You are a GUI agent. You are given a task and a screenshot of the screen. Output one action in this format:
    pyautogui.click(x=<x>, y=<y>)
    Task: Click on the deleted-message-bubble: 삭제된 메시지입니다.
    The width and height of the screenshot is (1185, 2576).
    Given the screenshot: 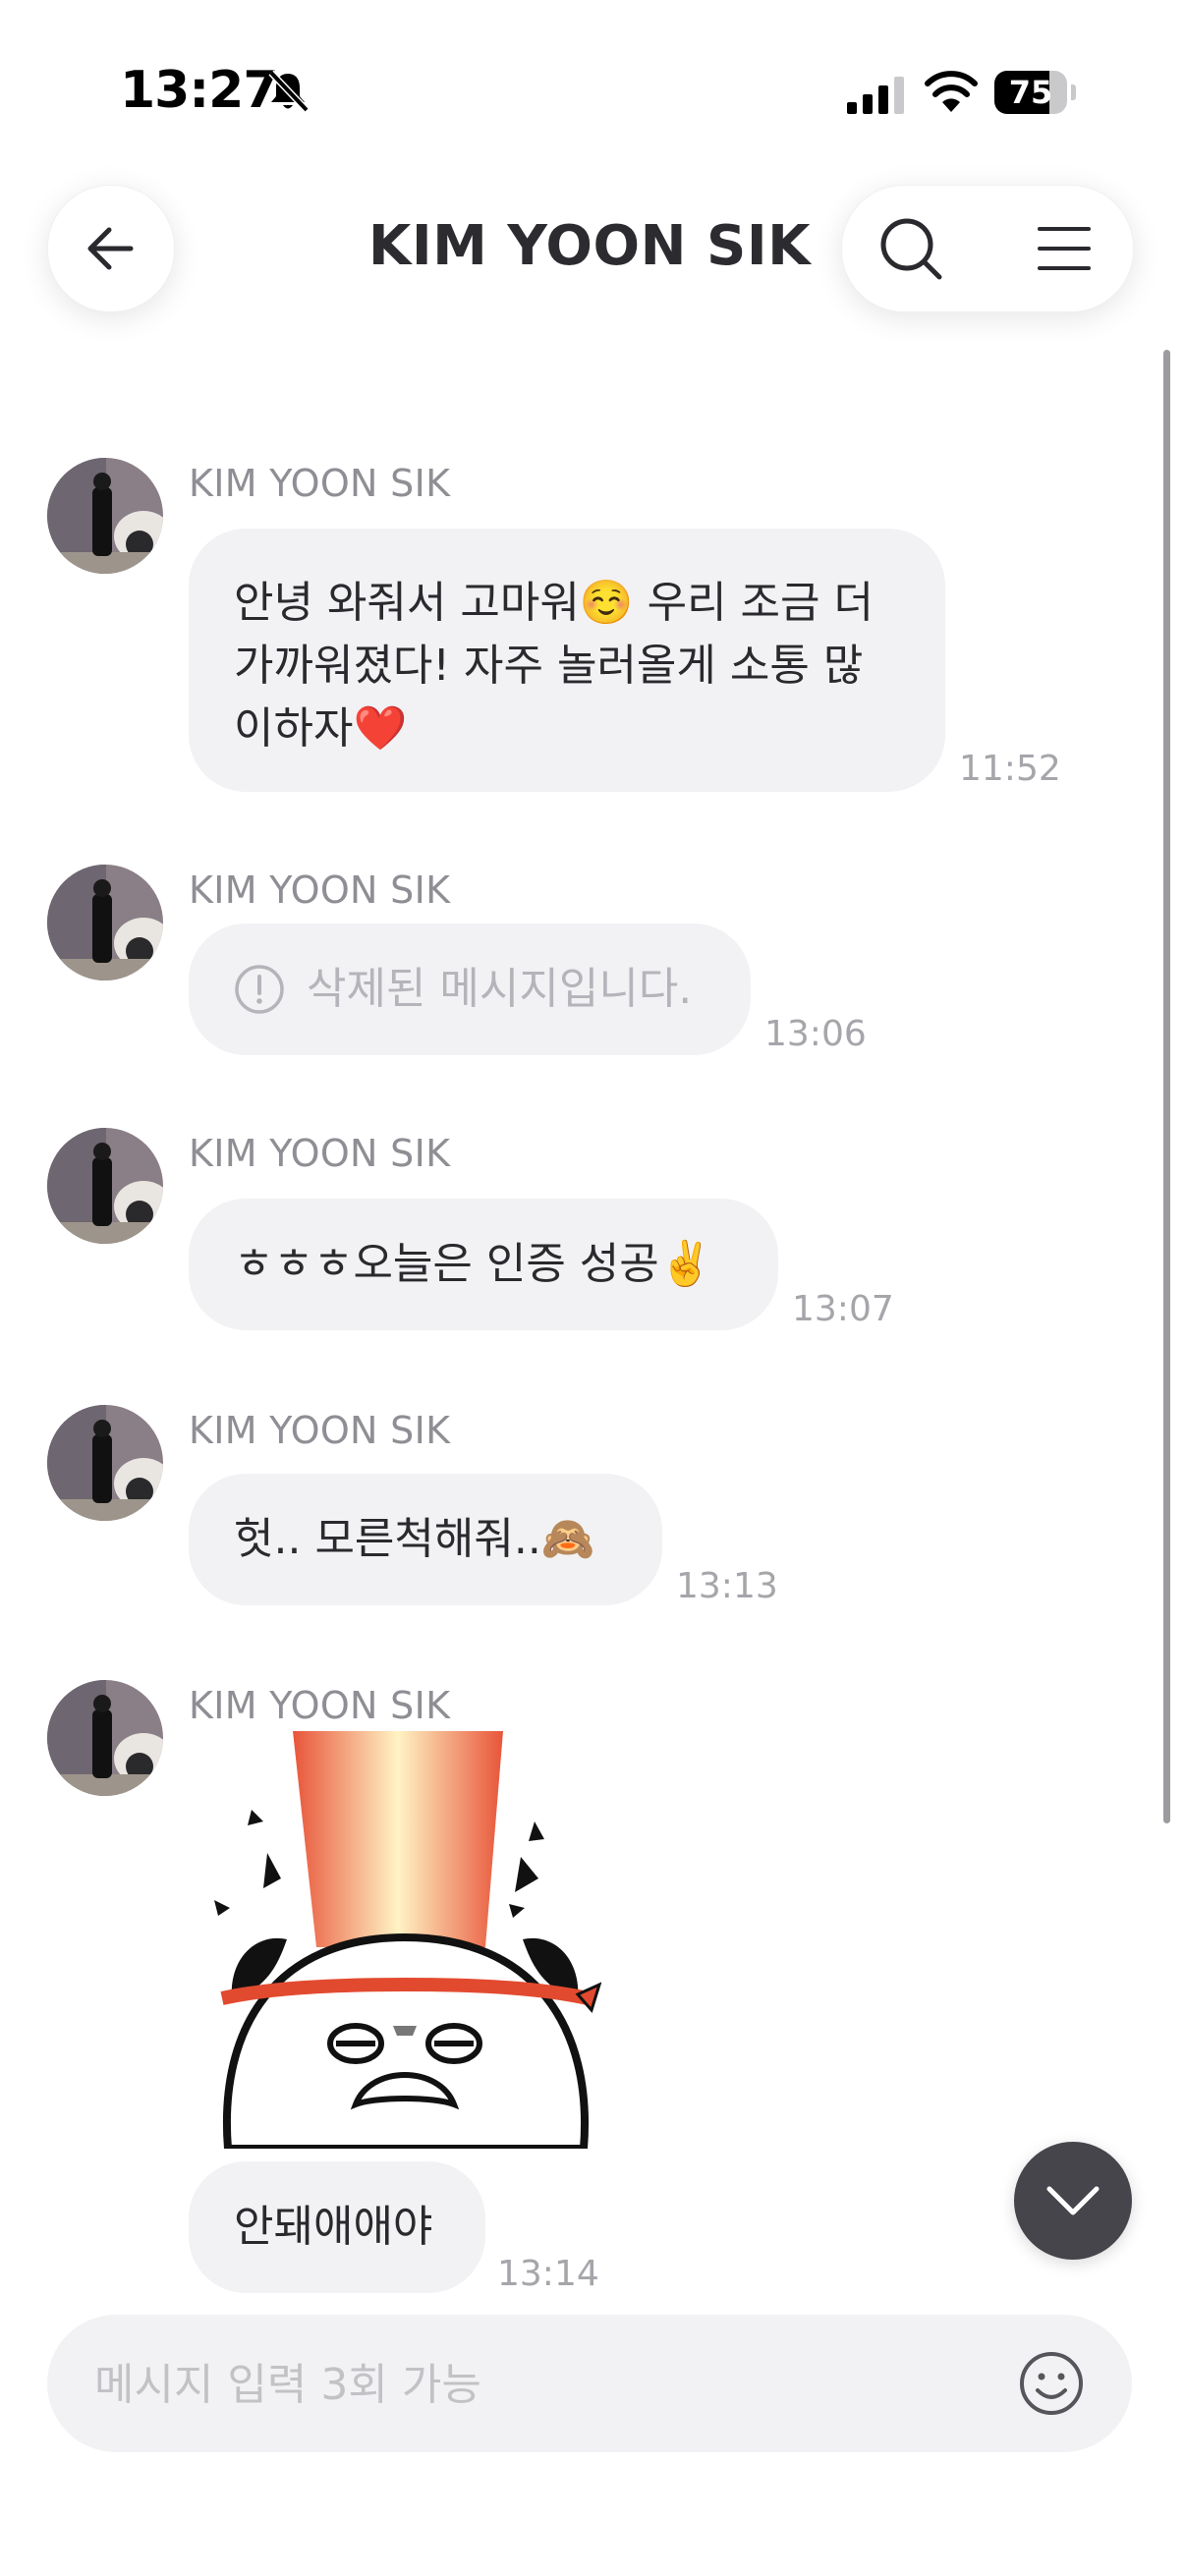 What is the action you would take?
    pyautogui.click(x=470, y=989)
    